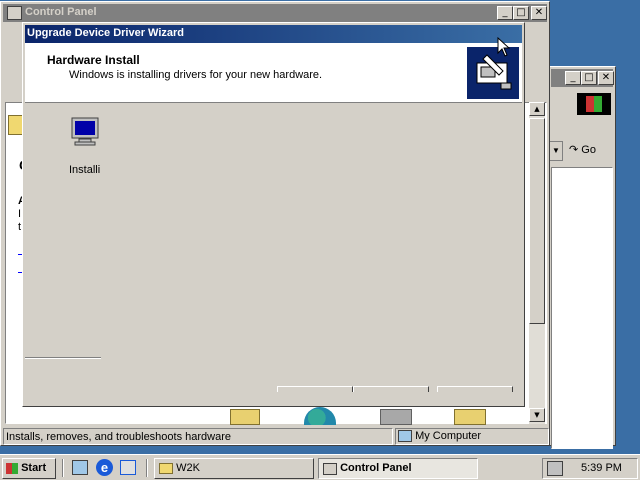 This screenshot has width=640, height=480. I want to click on hardware-wizard-icon, so click(493, 73).